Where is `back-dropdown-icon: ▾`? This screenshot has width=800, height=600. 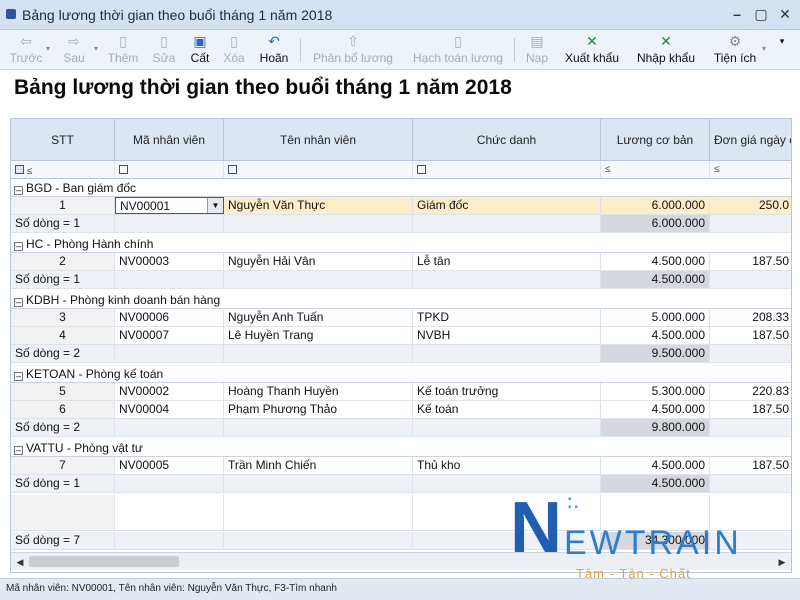 back-dropdown-icon: ▾ is located at coordinates (48, 48).